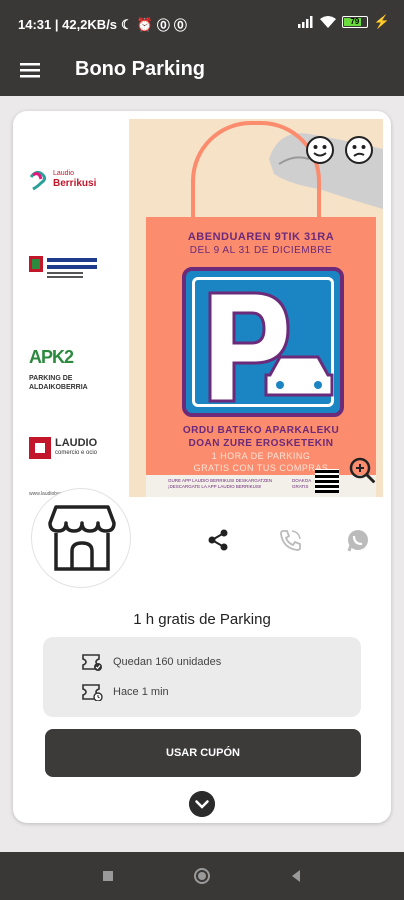 The image size is (404, 900). Describe the element at coordinates (108, 876) in the screenshot. I see `recents-square-icon` at that location.